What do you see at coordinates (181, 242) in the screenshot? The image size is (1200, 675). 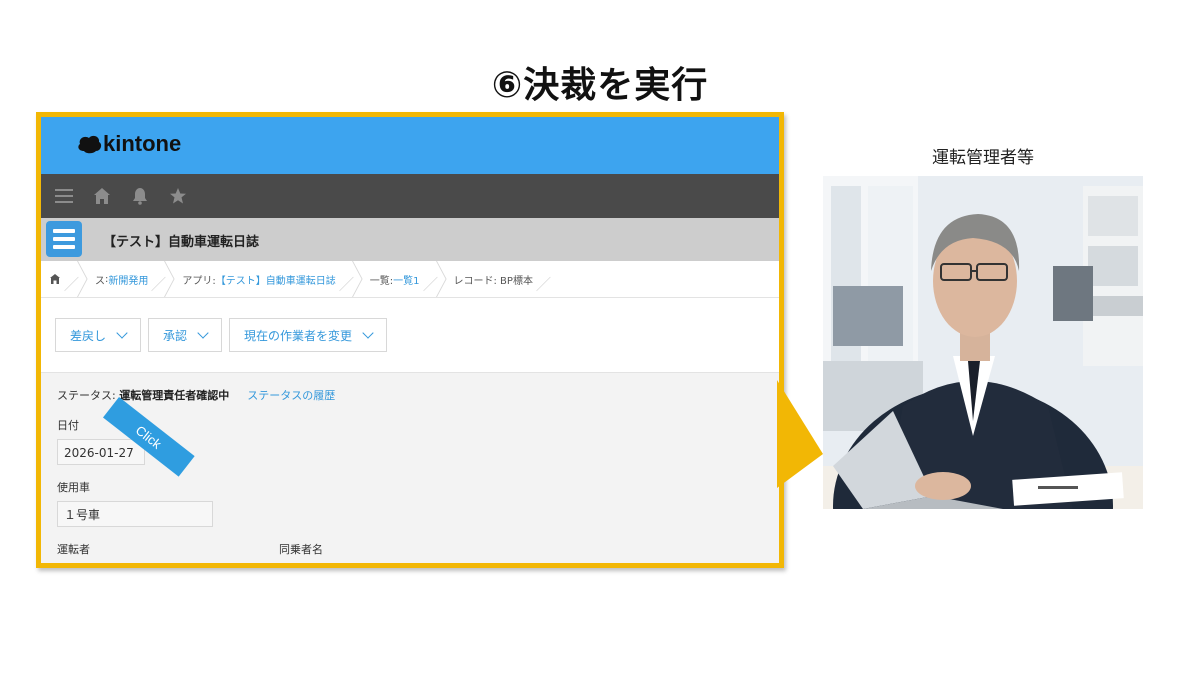 I see `app-title: 【テスト】自動車運転日誌` at bounding box center [181, 242].